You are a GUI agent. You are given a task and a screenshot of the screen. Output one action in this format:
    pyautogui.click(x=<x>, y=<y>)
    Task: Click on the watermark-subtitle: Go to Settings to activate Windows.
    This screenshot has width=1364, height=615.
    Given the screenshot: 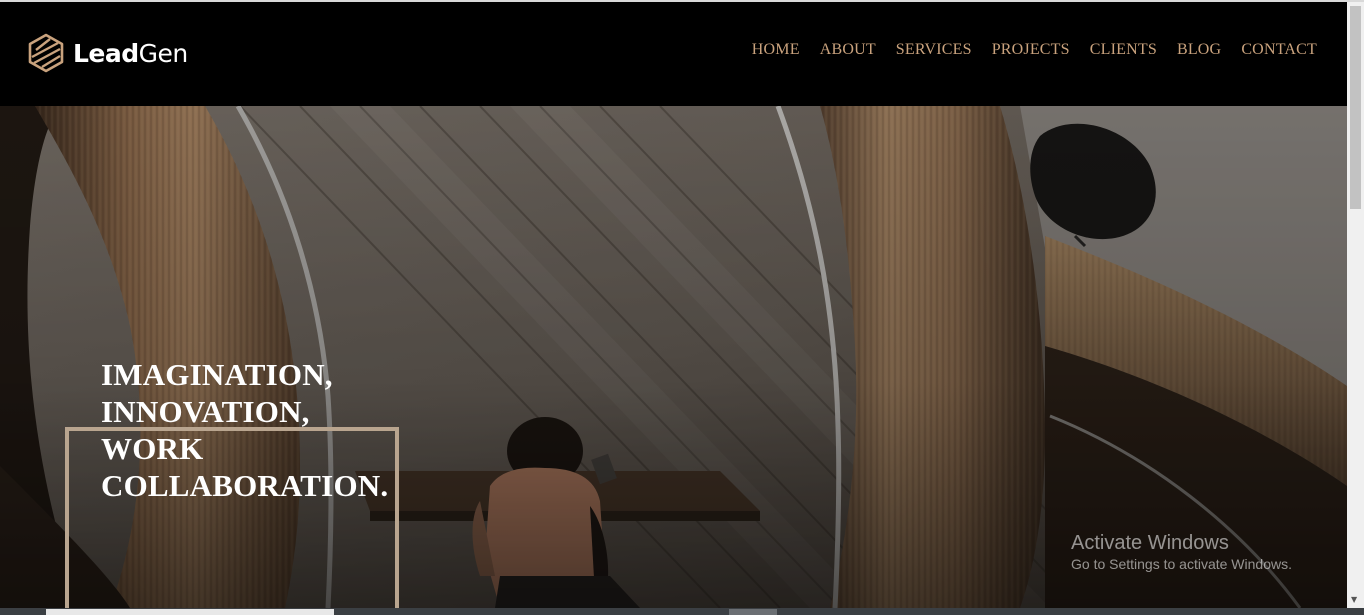 What is the action you would take?
    pyautogui.click(x=1181, y=564)
    